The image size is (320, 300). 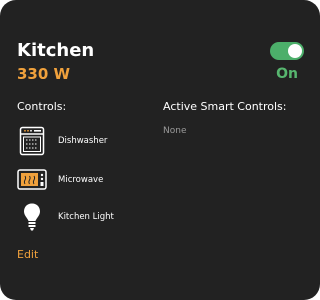 I want to click on device-kitchen-light: Kitchen Light, so click(x=65, y=217).